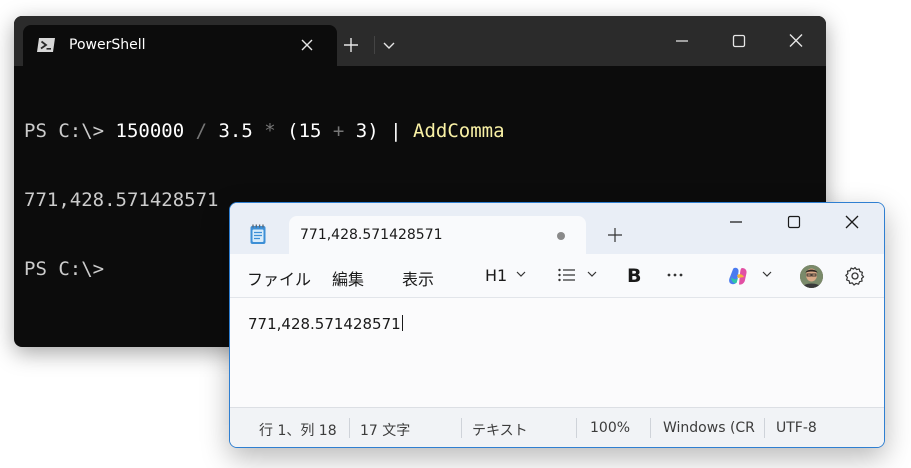  I want to click on operator-token: +, so click(338, 131).